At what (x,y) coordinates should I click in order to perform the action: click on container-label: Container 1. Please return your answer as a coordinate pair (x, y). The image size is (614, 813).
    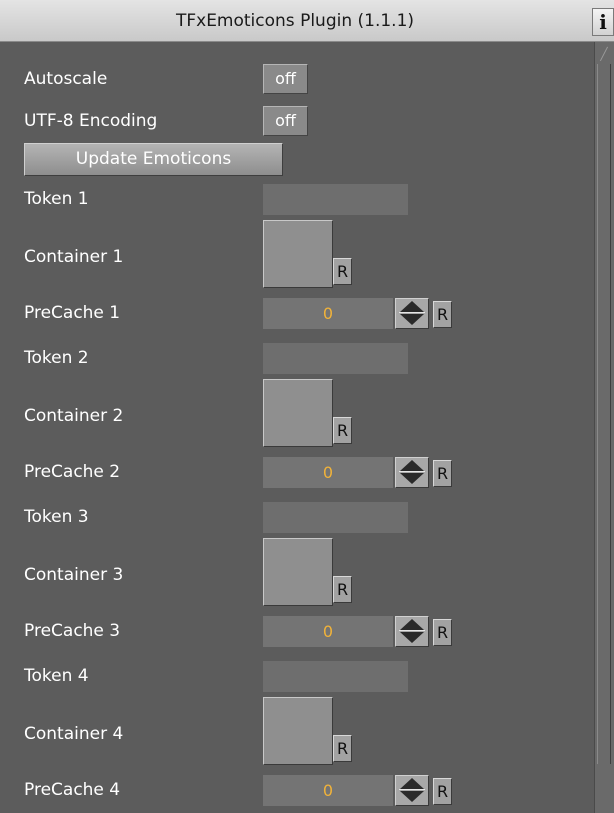
    Looking at the image, I should click on (74, 257).